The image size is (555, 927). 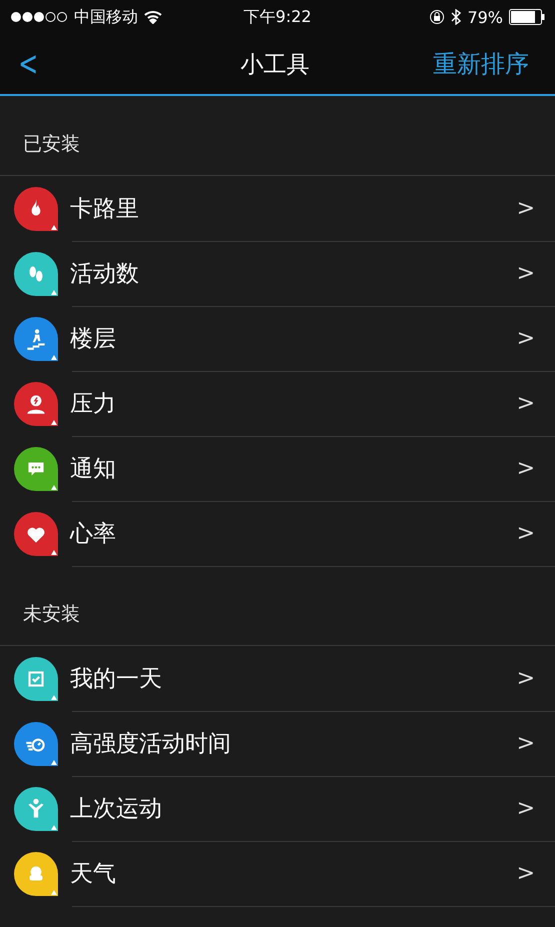 What do you see at coordinates (275, 65) in the screenshot?
I see `page-title: 小工具` at bounding box center [275, 65].